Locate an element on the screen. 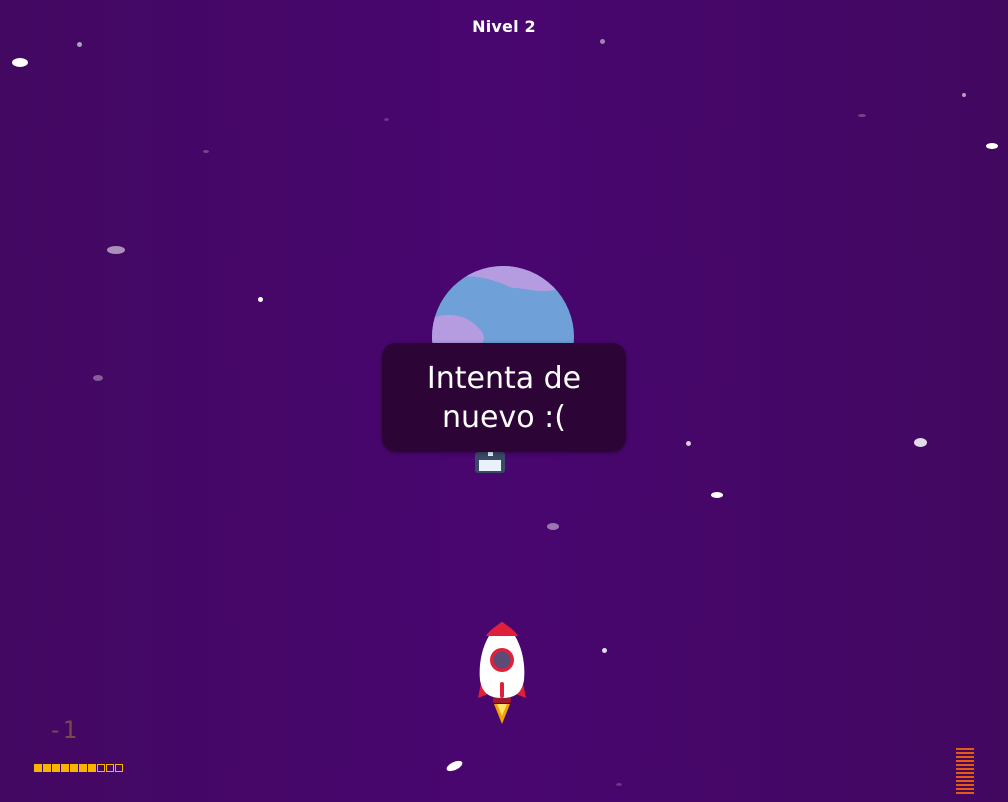 The image size is (1008, 802). score-counter: -1 is located at coordinates (62, 730).